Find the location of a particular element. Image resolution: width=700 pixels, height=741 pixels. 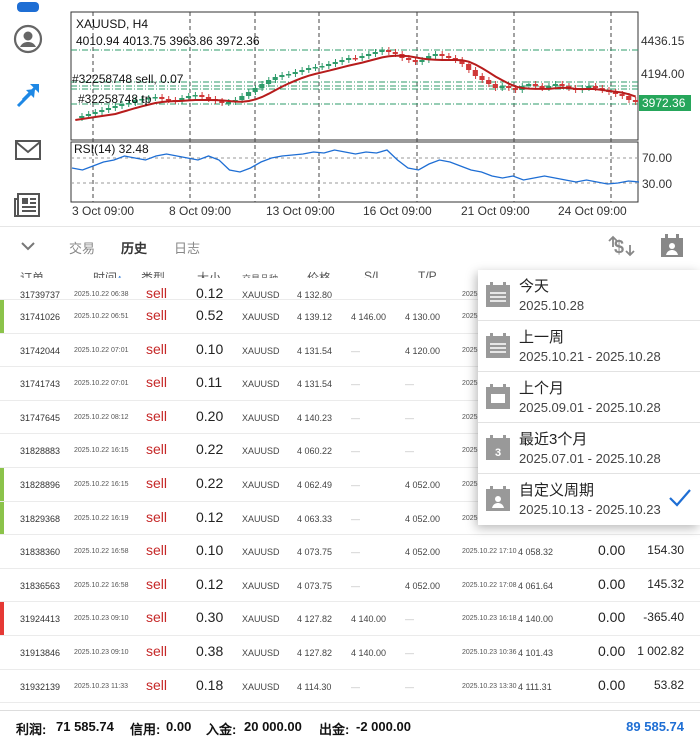

deposit-value: 20 000.00 is located at coordinates (273, 726).